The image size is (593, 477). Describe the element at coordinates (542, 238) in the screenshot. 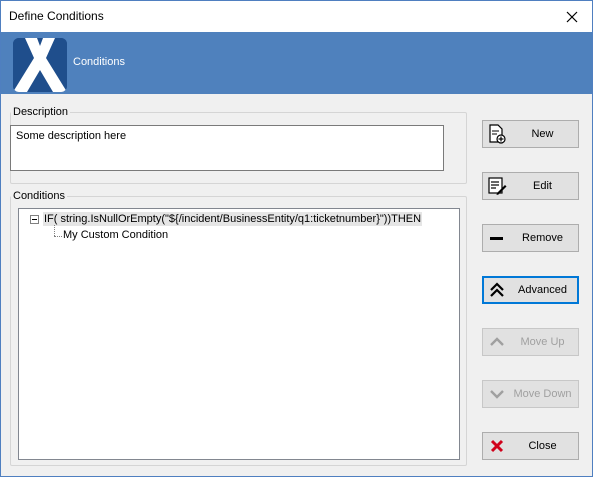

I see `remove-button-label: Remove` at that location.